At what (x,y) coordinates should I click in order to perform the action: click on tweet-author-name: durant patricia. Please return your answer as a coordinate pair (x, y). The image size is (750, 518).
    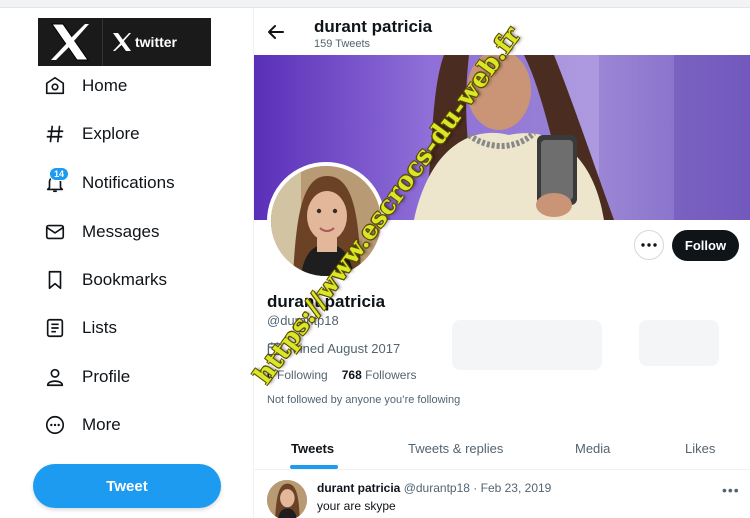
    Looking at the image, I should click on (358, 488).